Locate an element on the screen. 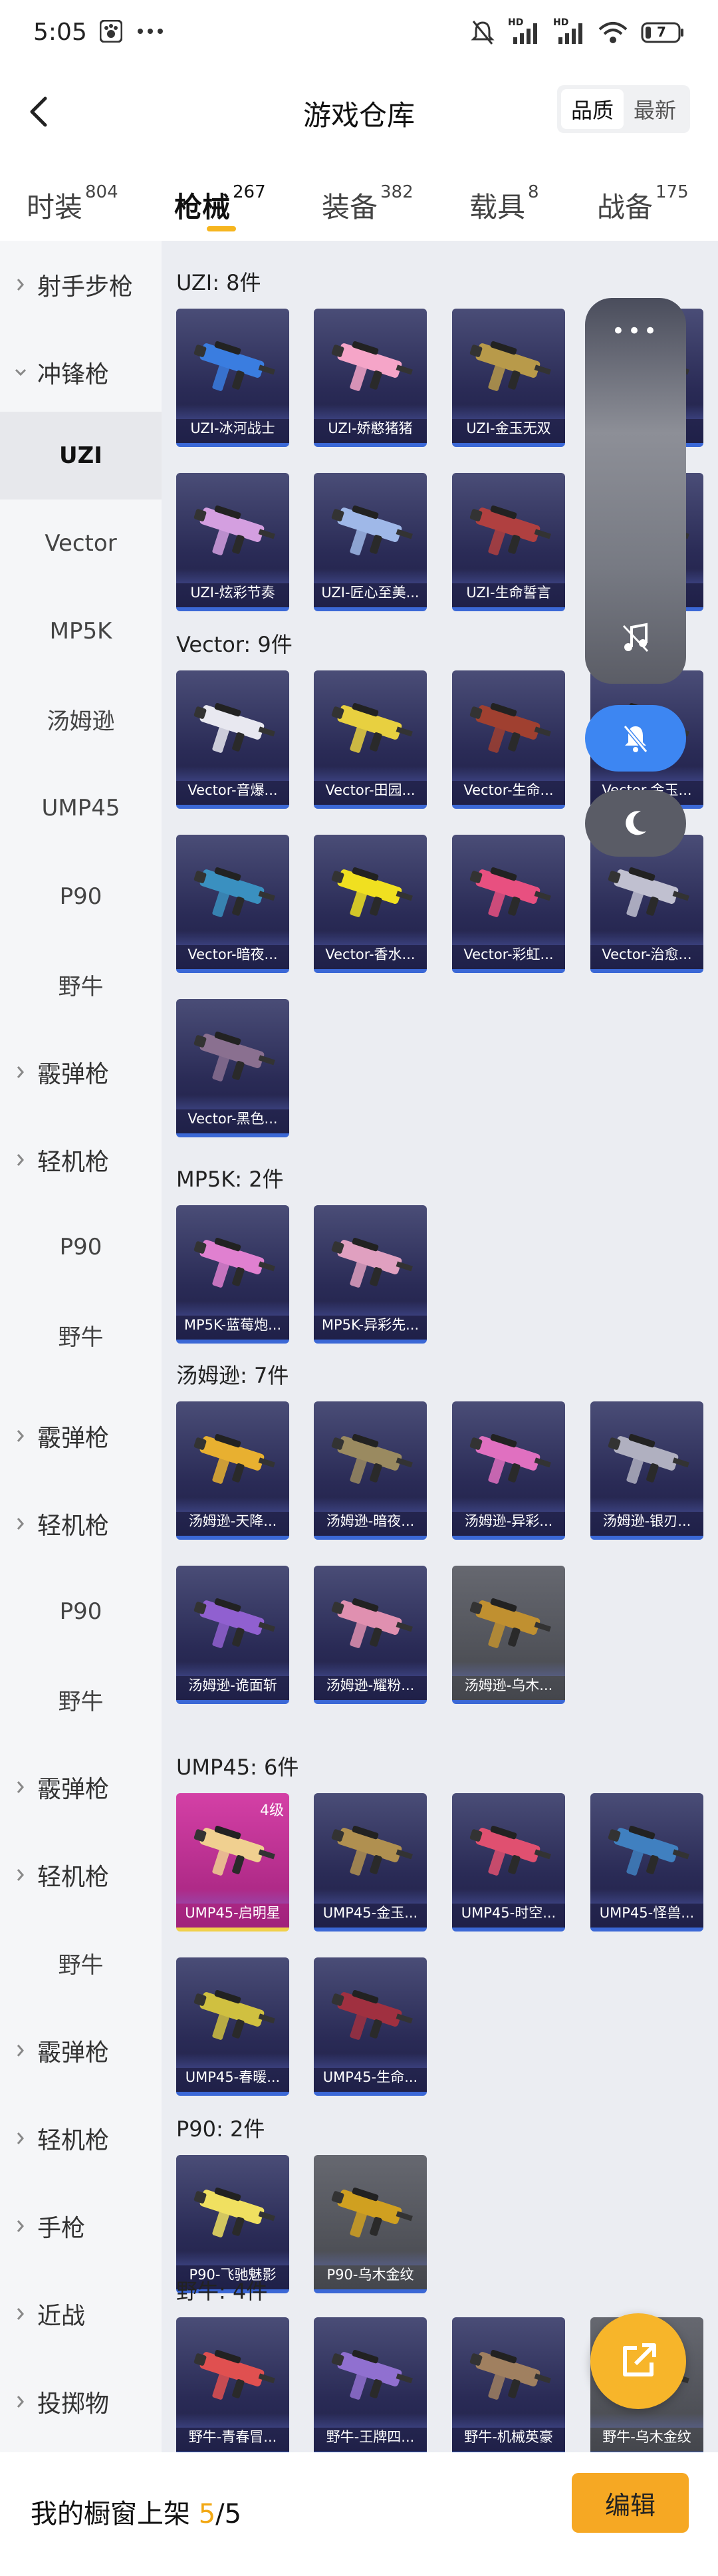 Image resolution: width=718 pixels, height=2576 pixels. sidebar-item: 汤姆逊 is located at coordinates (81, 719).